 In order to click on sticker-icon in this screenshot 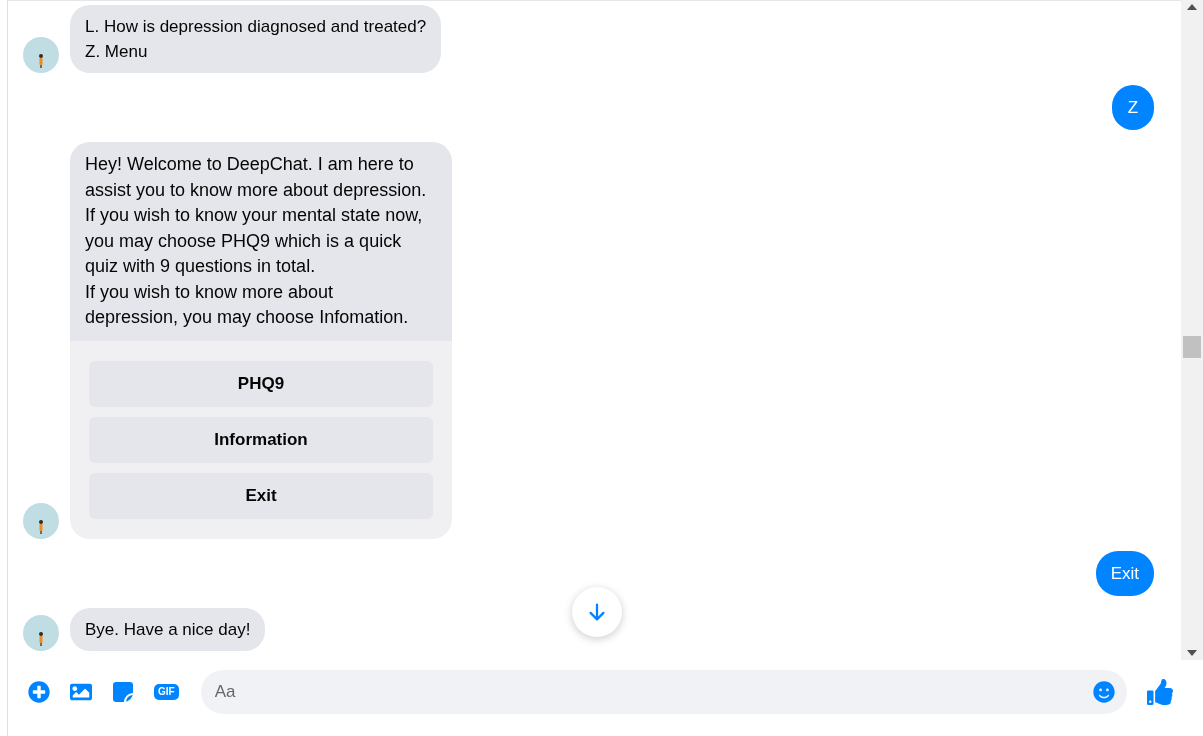, I will do `click(123, 692)`.